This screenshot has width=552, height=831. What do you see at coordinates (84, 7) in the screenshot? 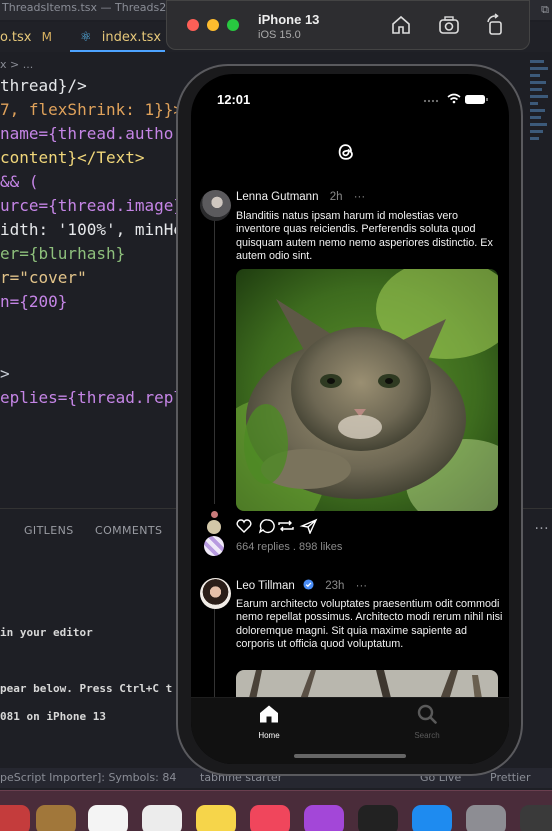
I see `vscode-window-title: ThreadsItems.tsx — Threads2` at bounding box center [84, 7].